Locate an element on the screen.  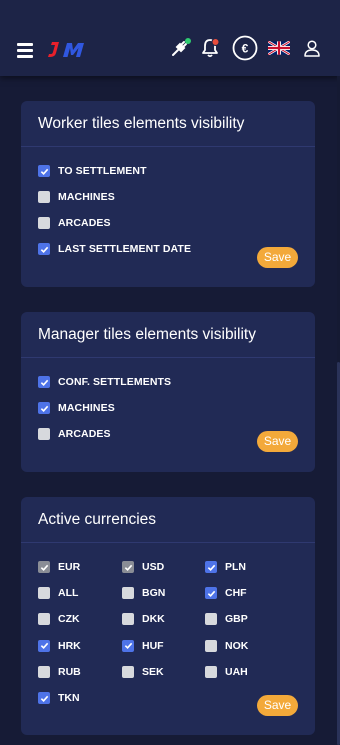
bell-icon is located at coordinates (210, 50).